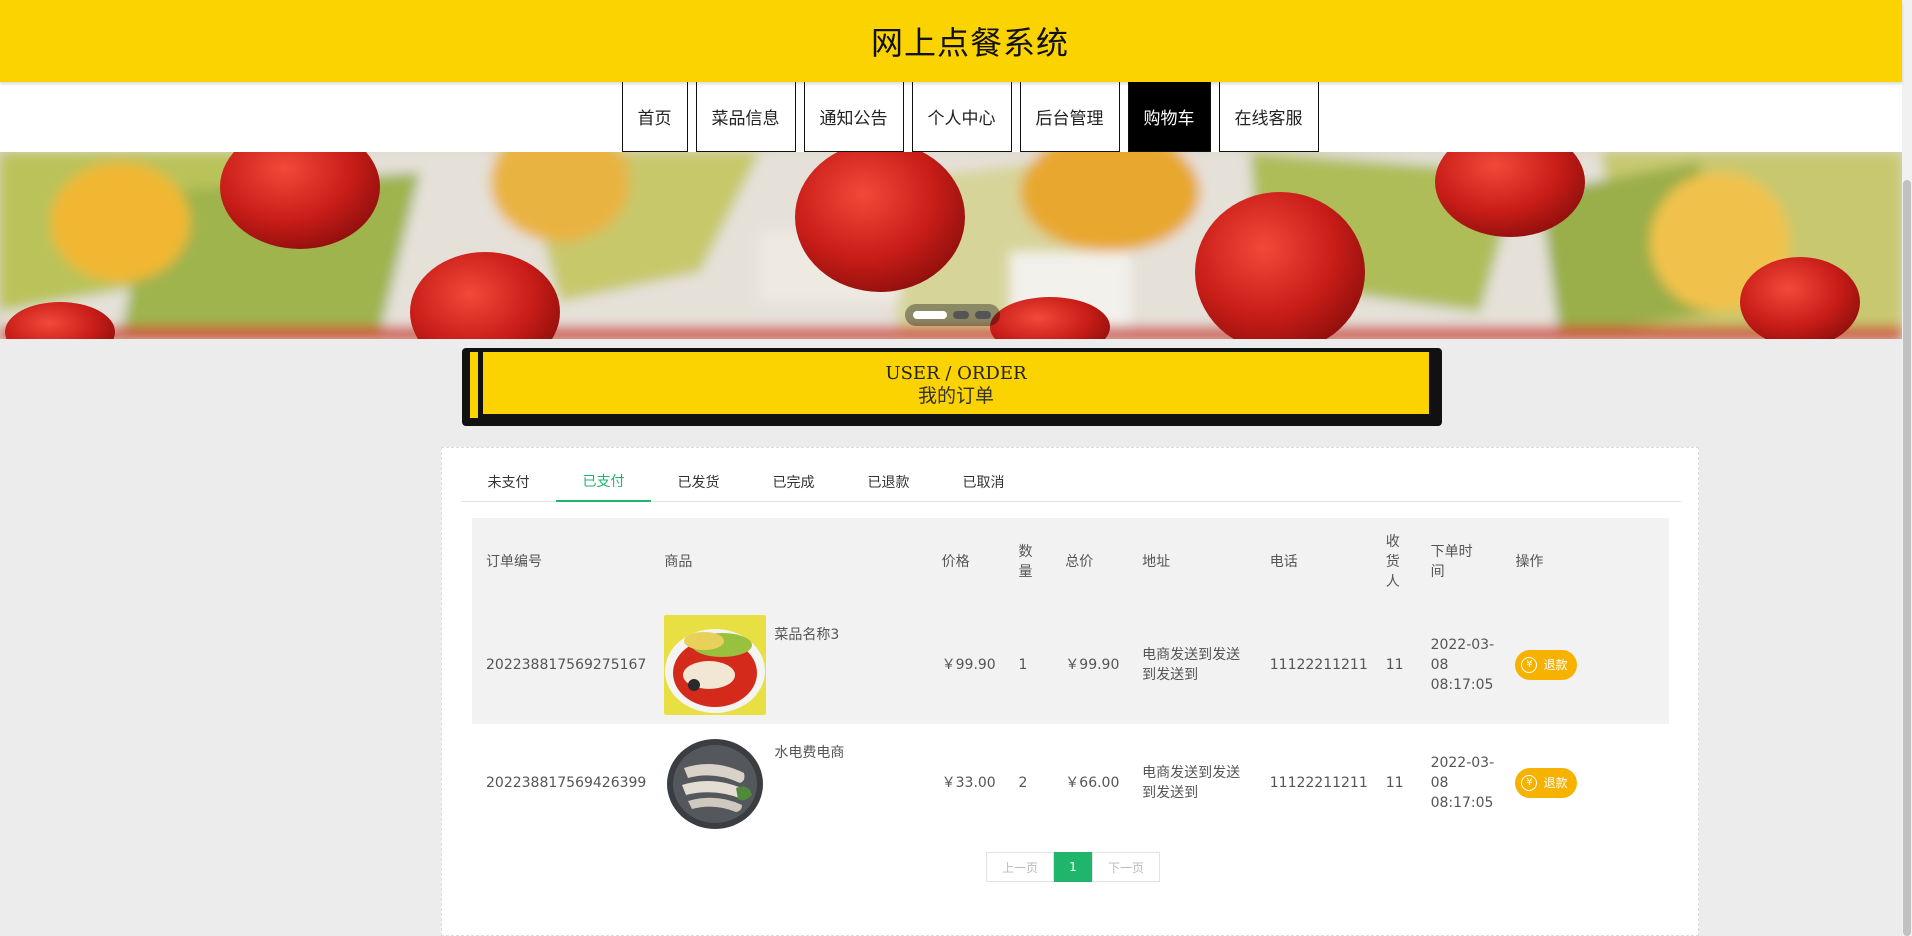  What do you see at coordinates (1459, 562) in the screenshot?
I see `col-header-time: 下单时间` at bounding box center [1459, 562].